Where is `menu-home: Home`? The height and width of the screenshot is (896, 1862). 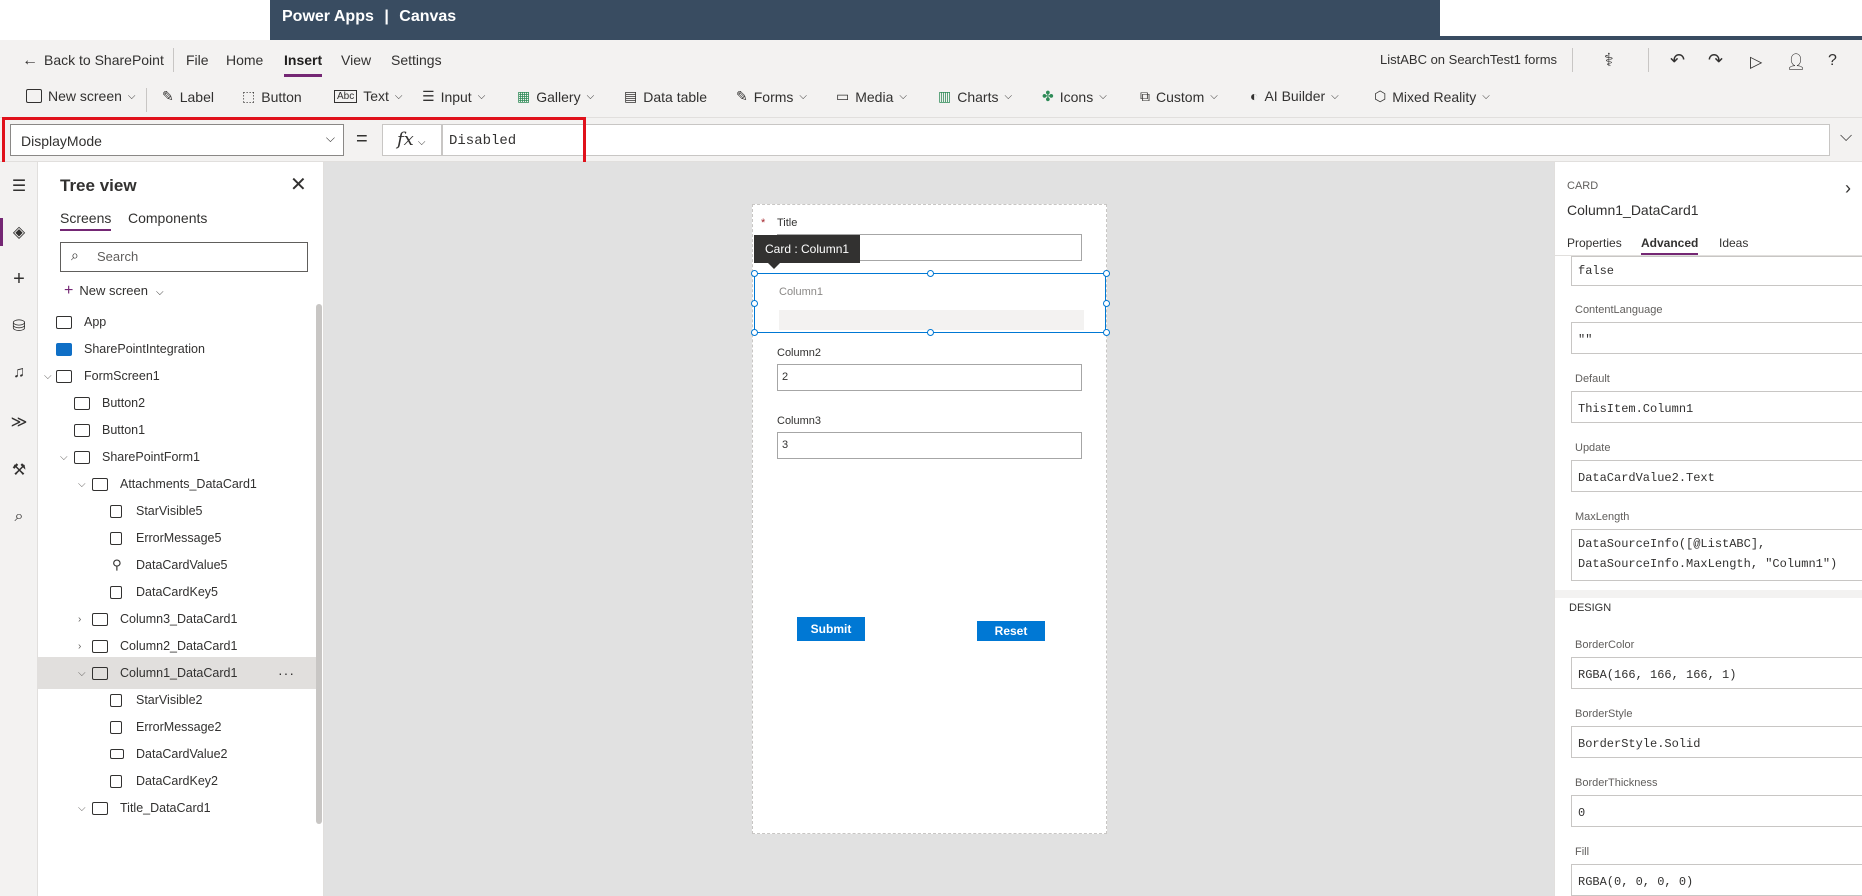
menu-home: Home is located at coordinates (244, 60).